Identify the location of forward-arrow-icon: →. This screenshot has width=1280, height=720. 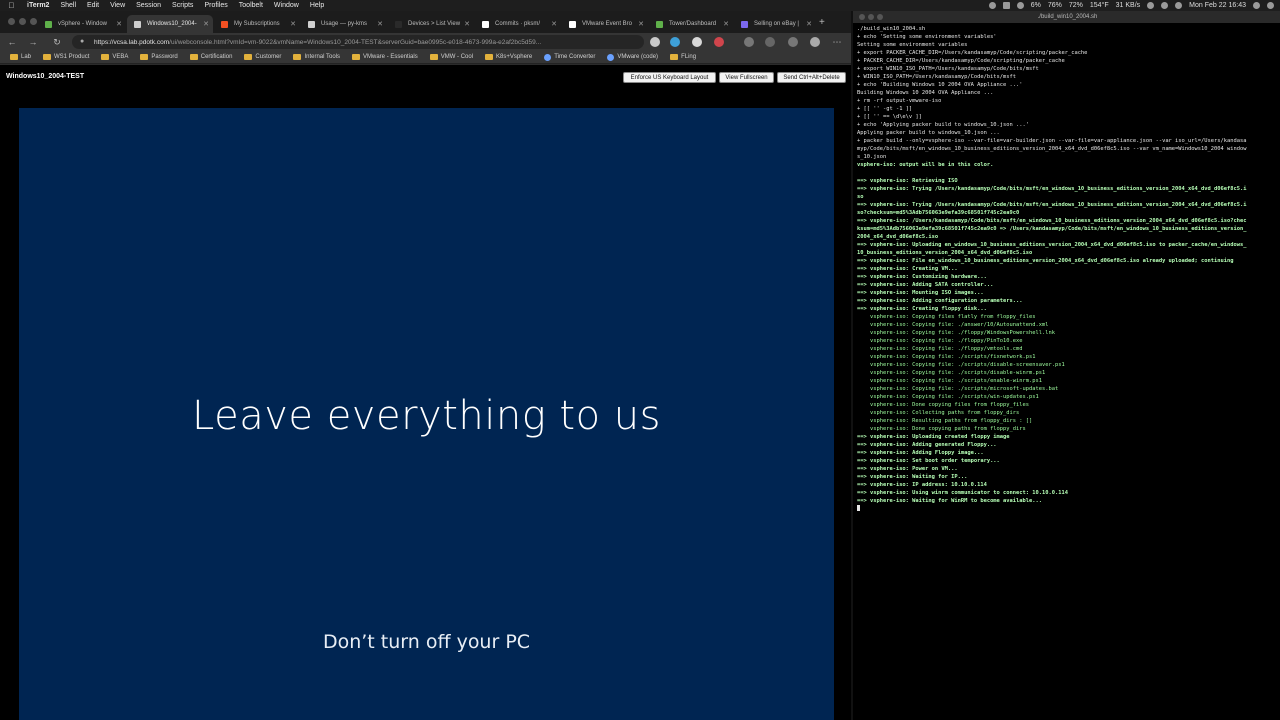
(33, 42).